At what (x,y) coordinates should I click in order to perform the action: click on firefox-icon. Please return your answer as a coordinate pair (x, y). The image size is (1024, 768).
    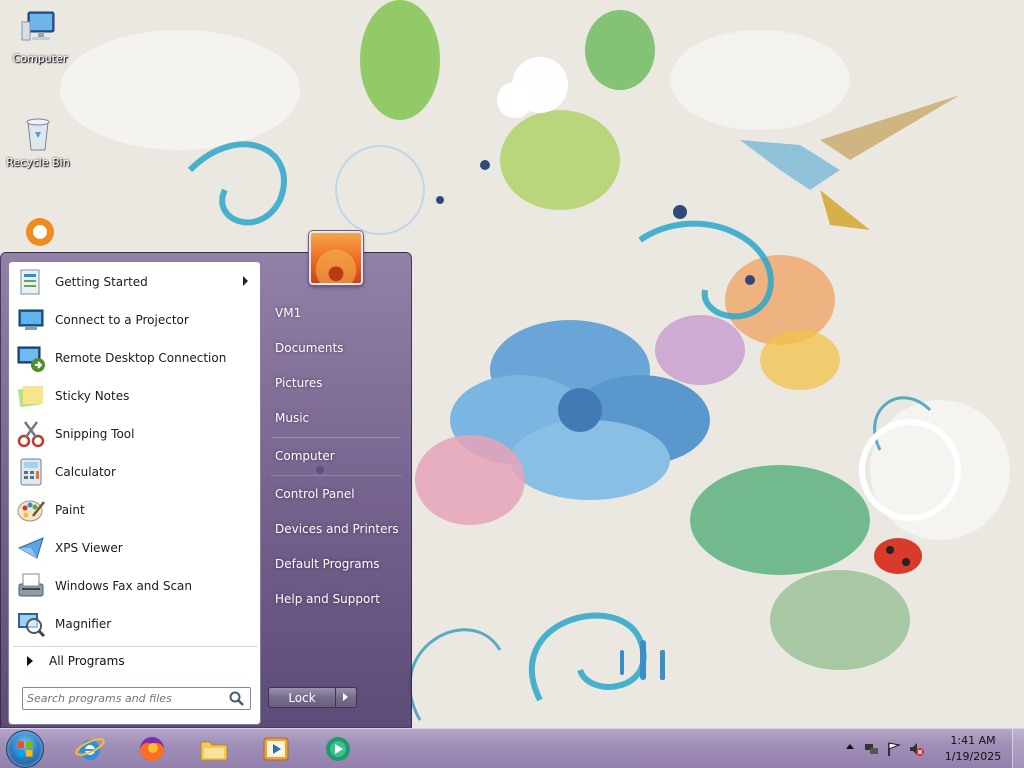
    Looking at the image, I should click on (152, 749).